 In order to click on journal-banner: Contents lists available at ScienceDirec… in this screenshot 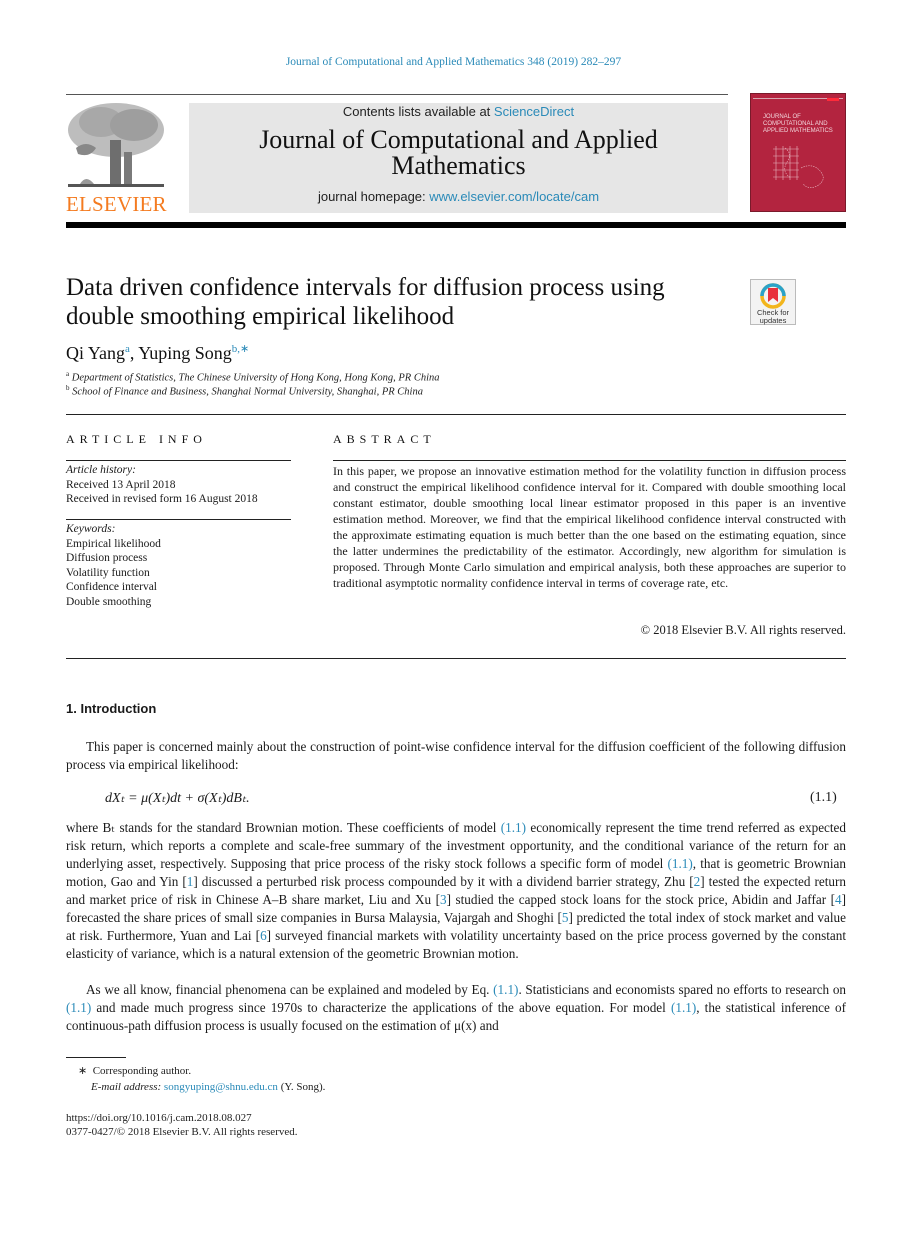, I will do `click(458, 158)`.